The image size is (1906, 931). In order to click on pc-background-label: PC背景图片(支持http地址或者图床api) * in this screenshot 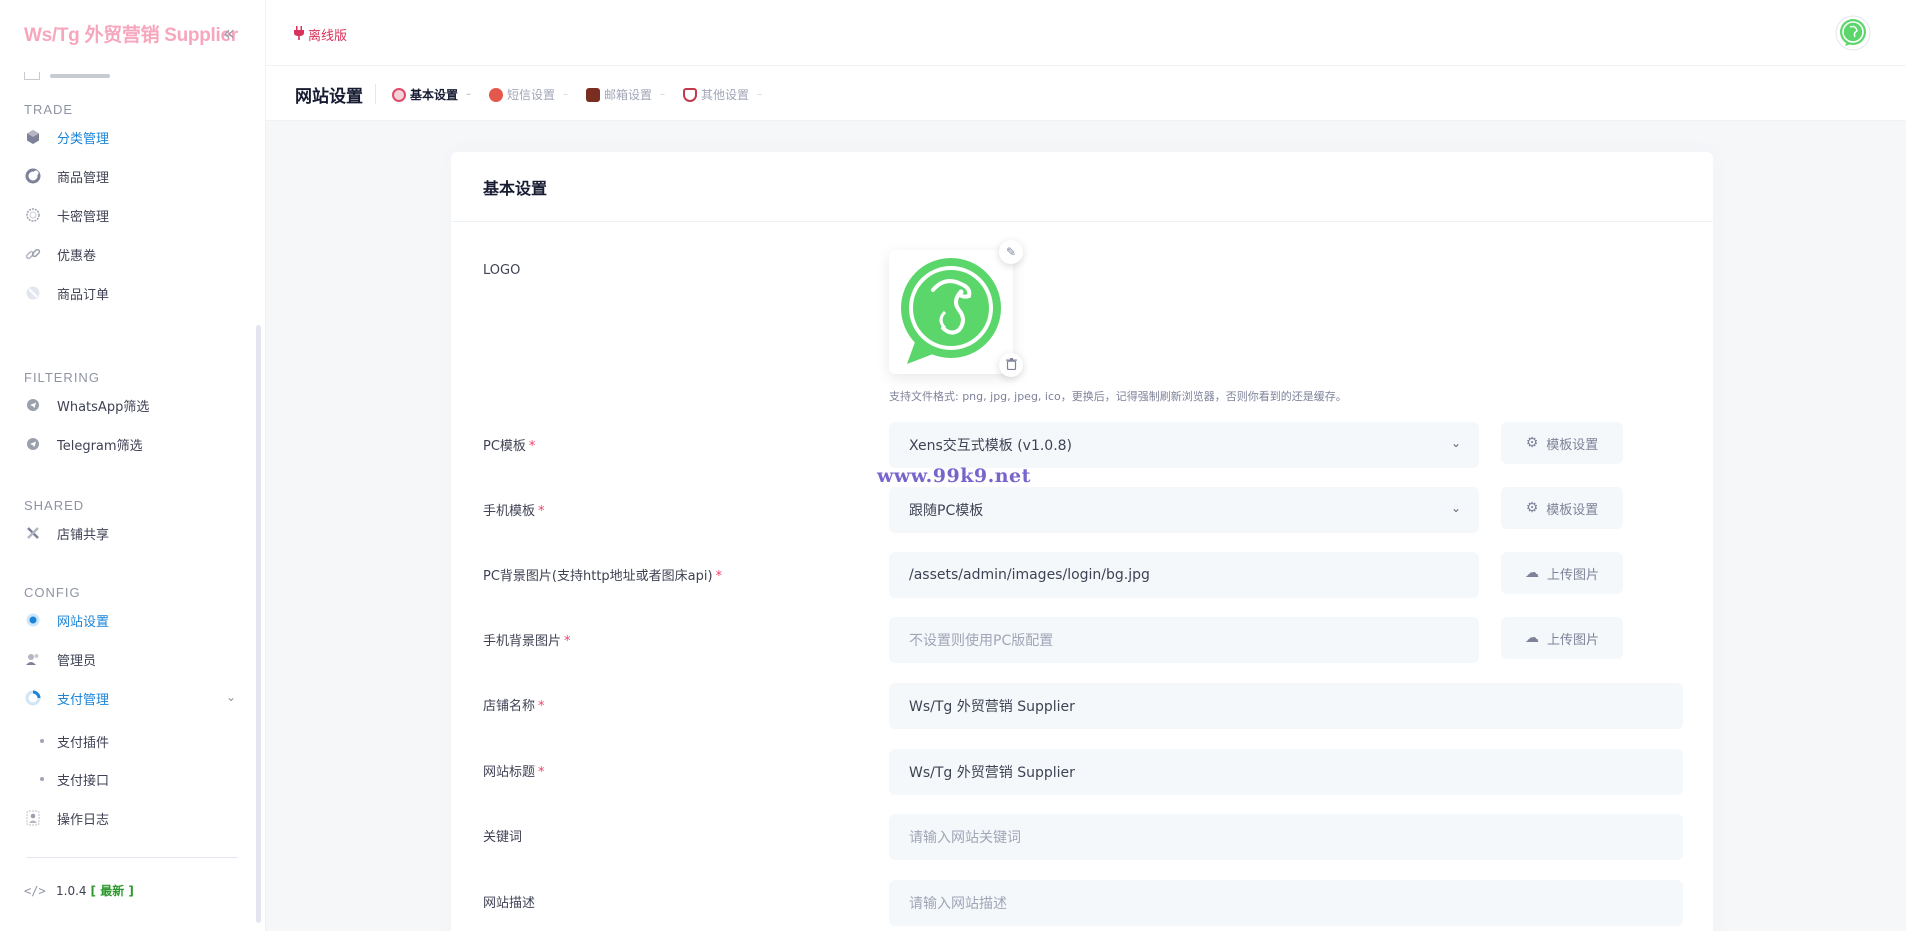, I will do `click(602, 574)`.